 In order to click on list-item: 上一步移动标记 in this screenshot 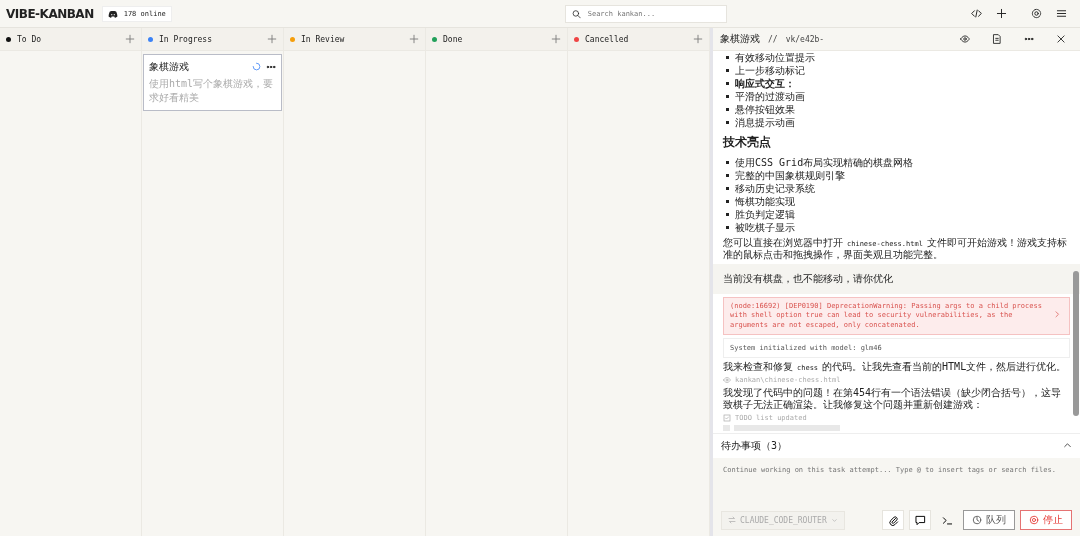, I will do `click(770, 70)`.